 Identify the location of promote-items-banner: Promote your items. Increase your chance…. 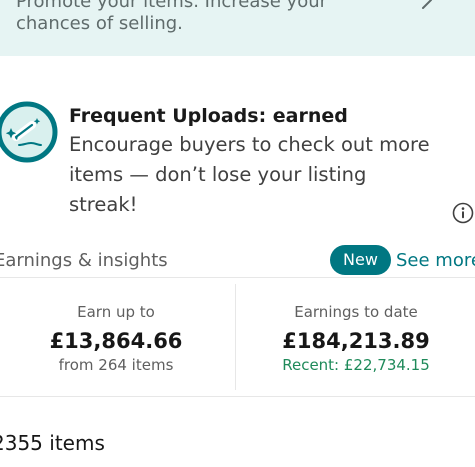
(237, 28).